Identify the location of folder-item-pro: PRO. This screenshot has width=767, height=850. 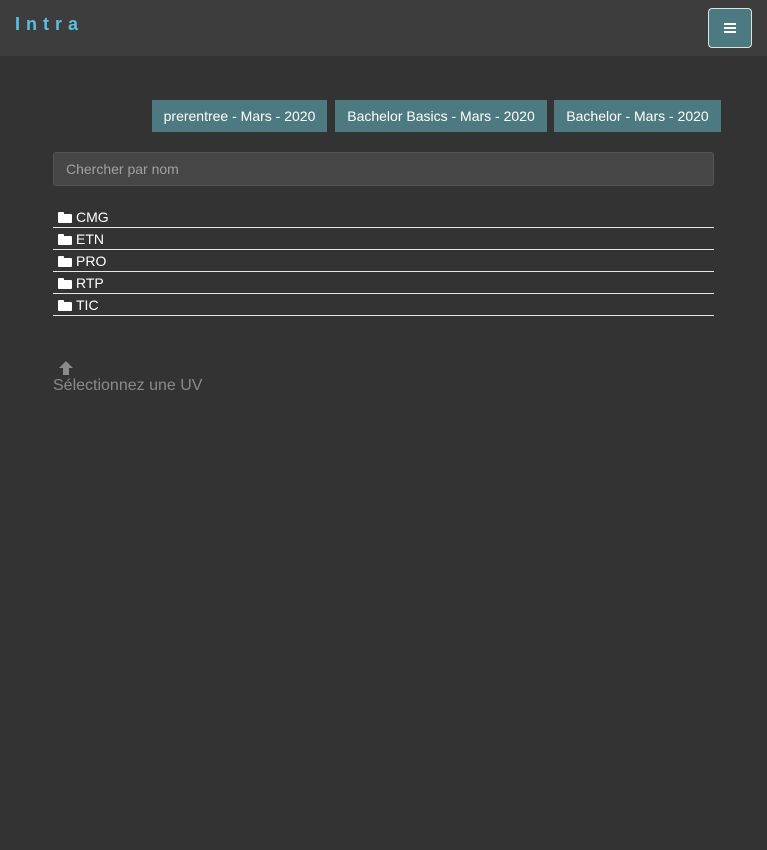
(383, 261).